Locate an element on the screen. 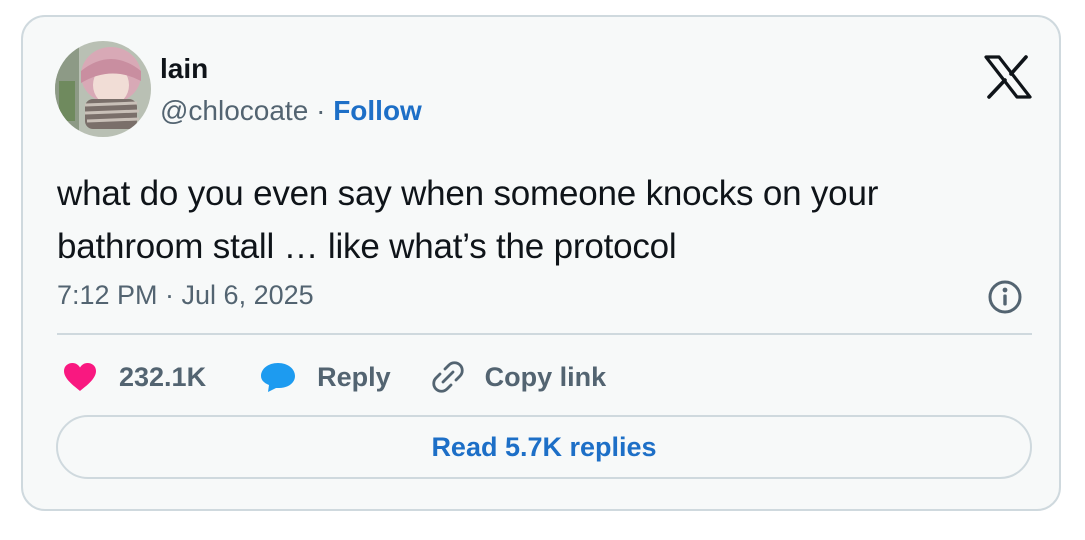 The image size is (1085, 540). author-handle-row: @chlocoate · Follow is located at coordinates (291, 111).